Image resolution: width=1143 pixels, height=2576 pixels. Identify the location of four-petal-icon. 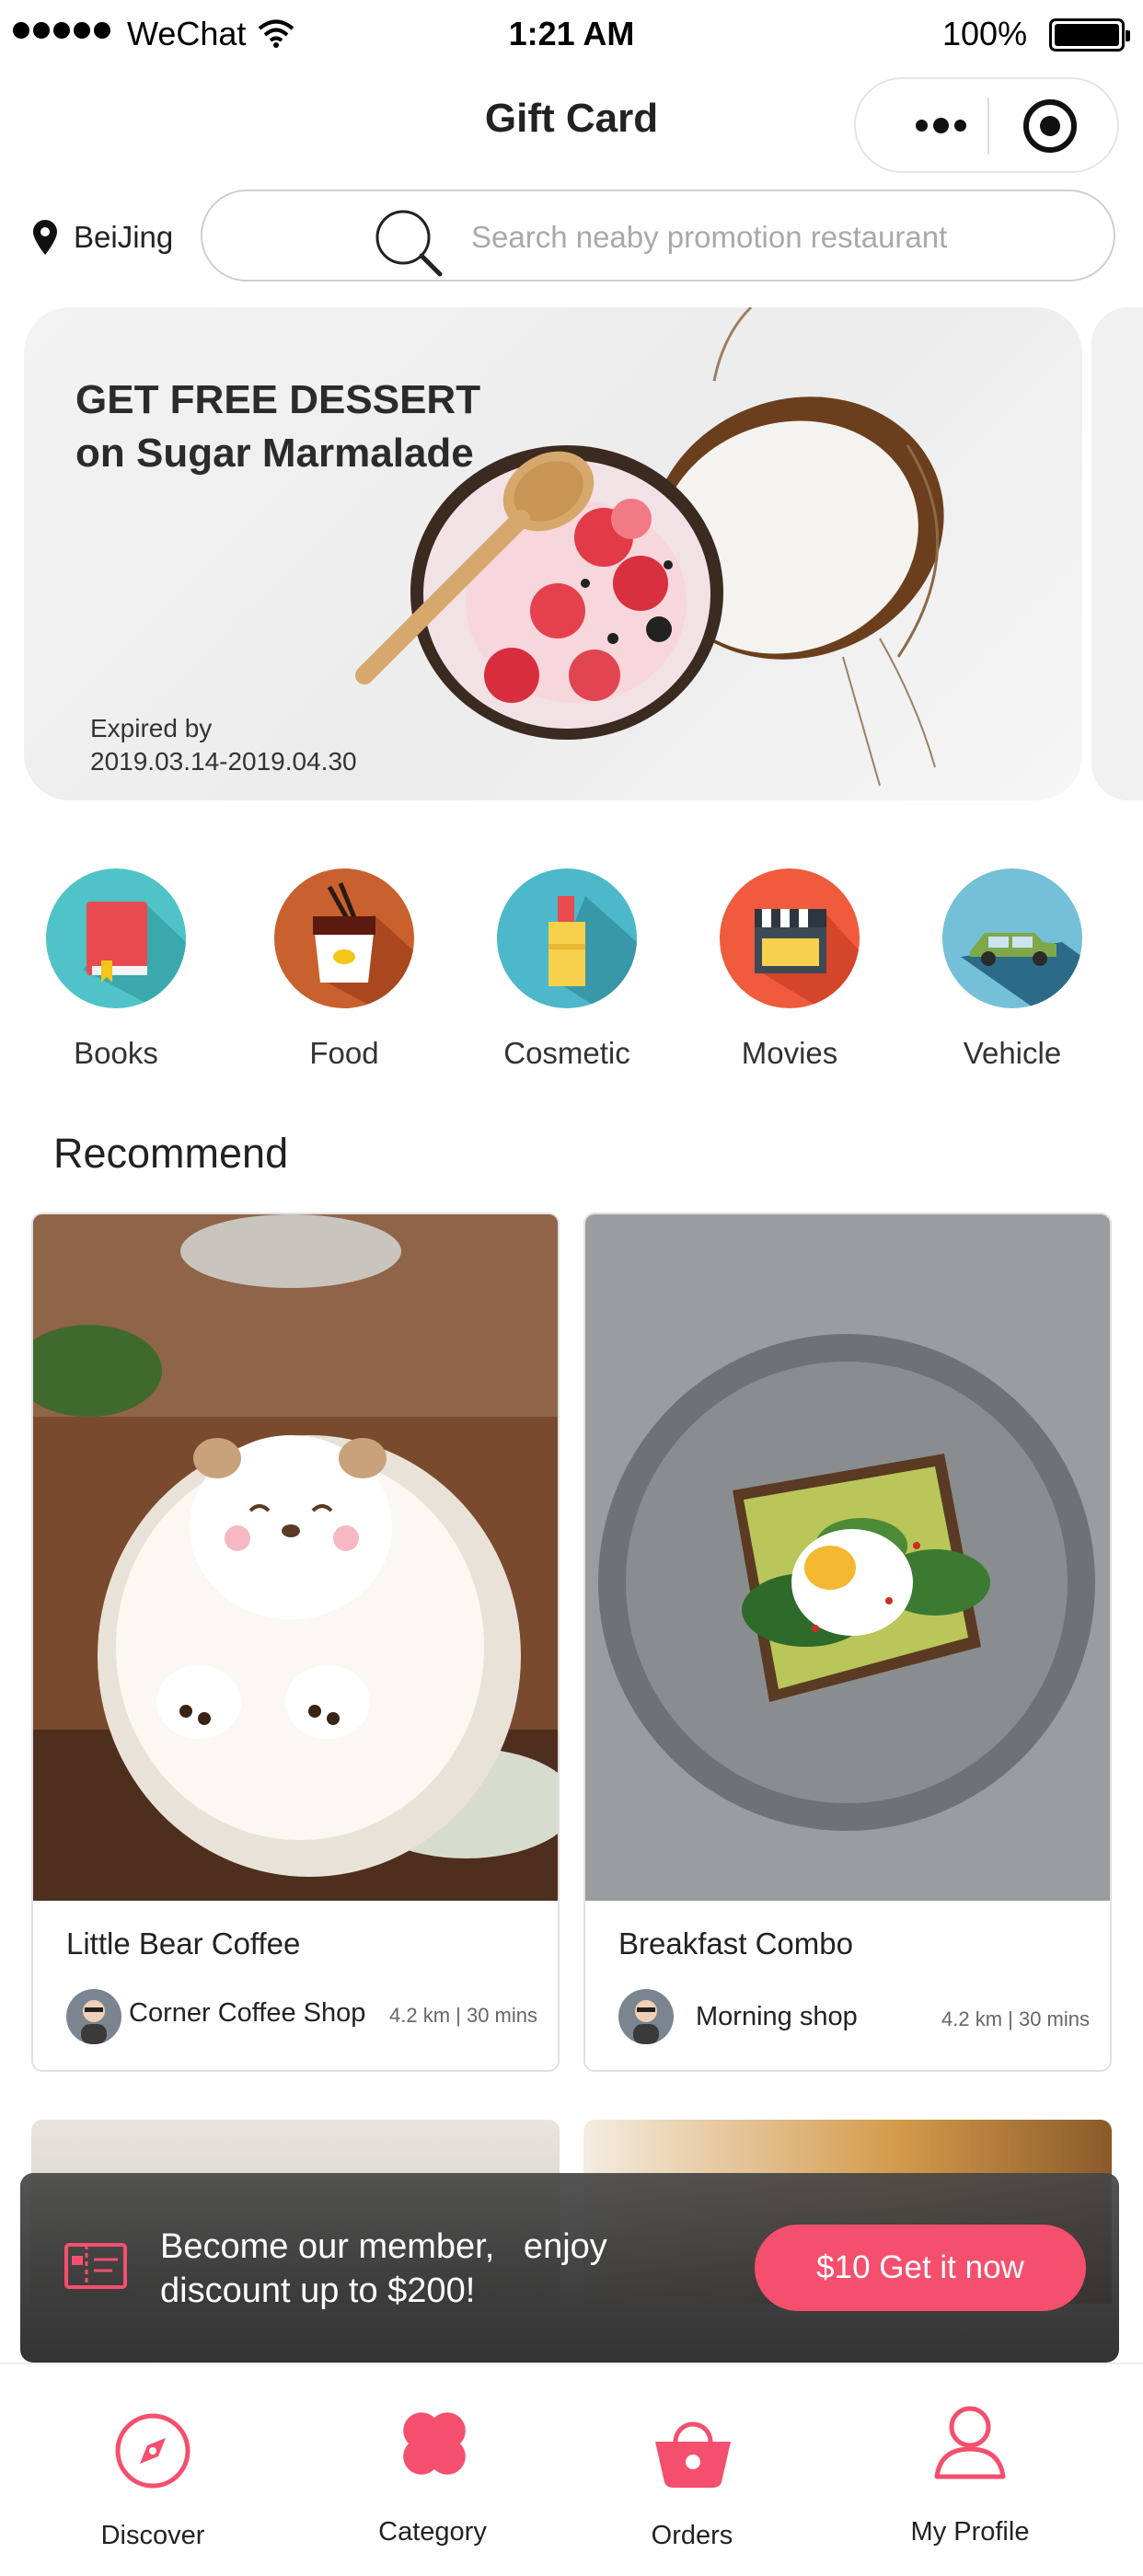
(434, 2443).